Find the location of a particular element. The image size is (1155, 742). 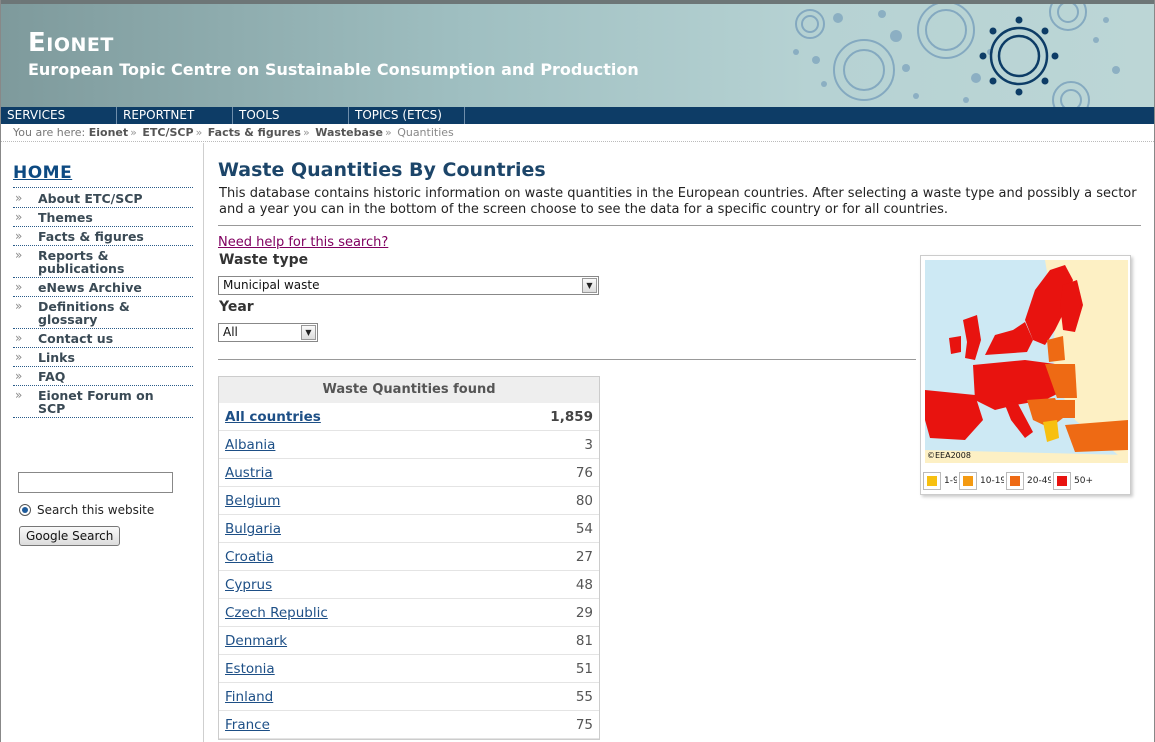

country-link: Estonia is located at coordinates (250, 669).